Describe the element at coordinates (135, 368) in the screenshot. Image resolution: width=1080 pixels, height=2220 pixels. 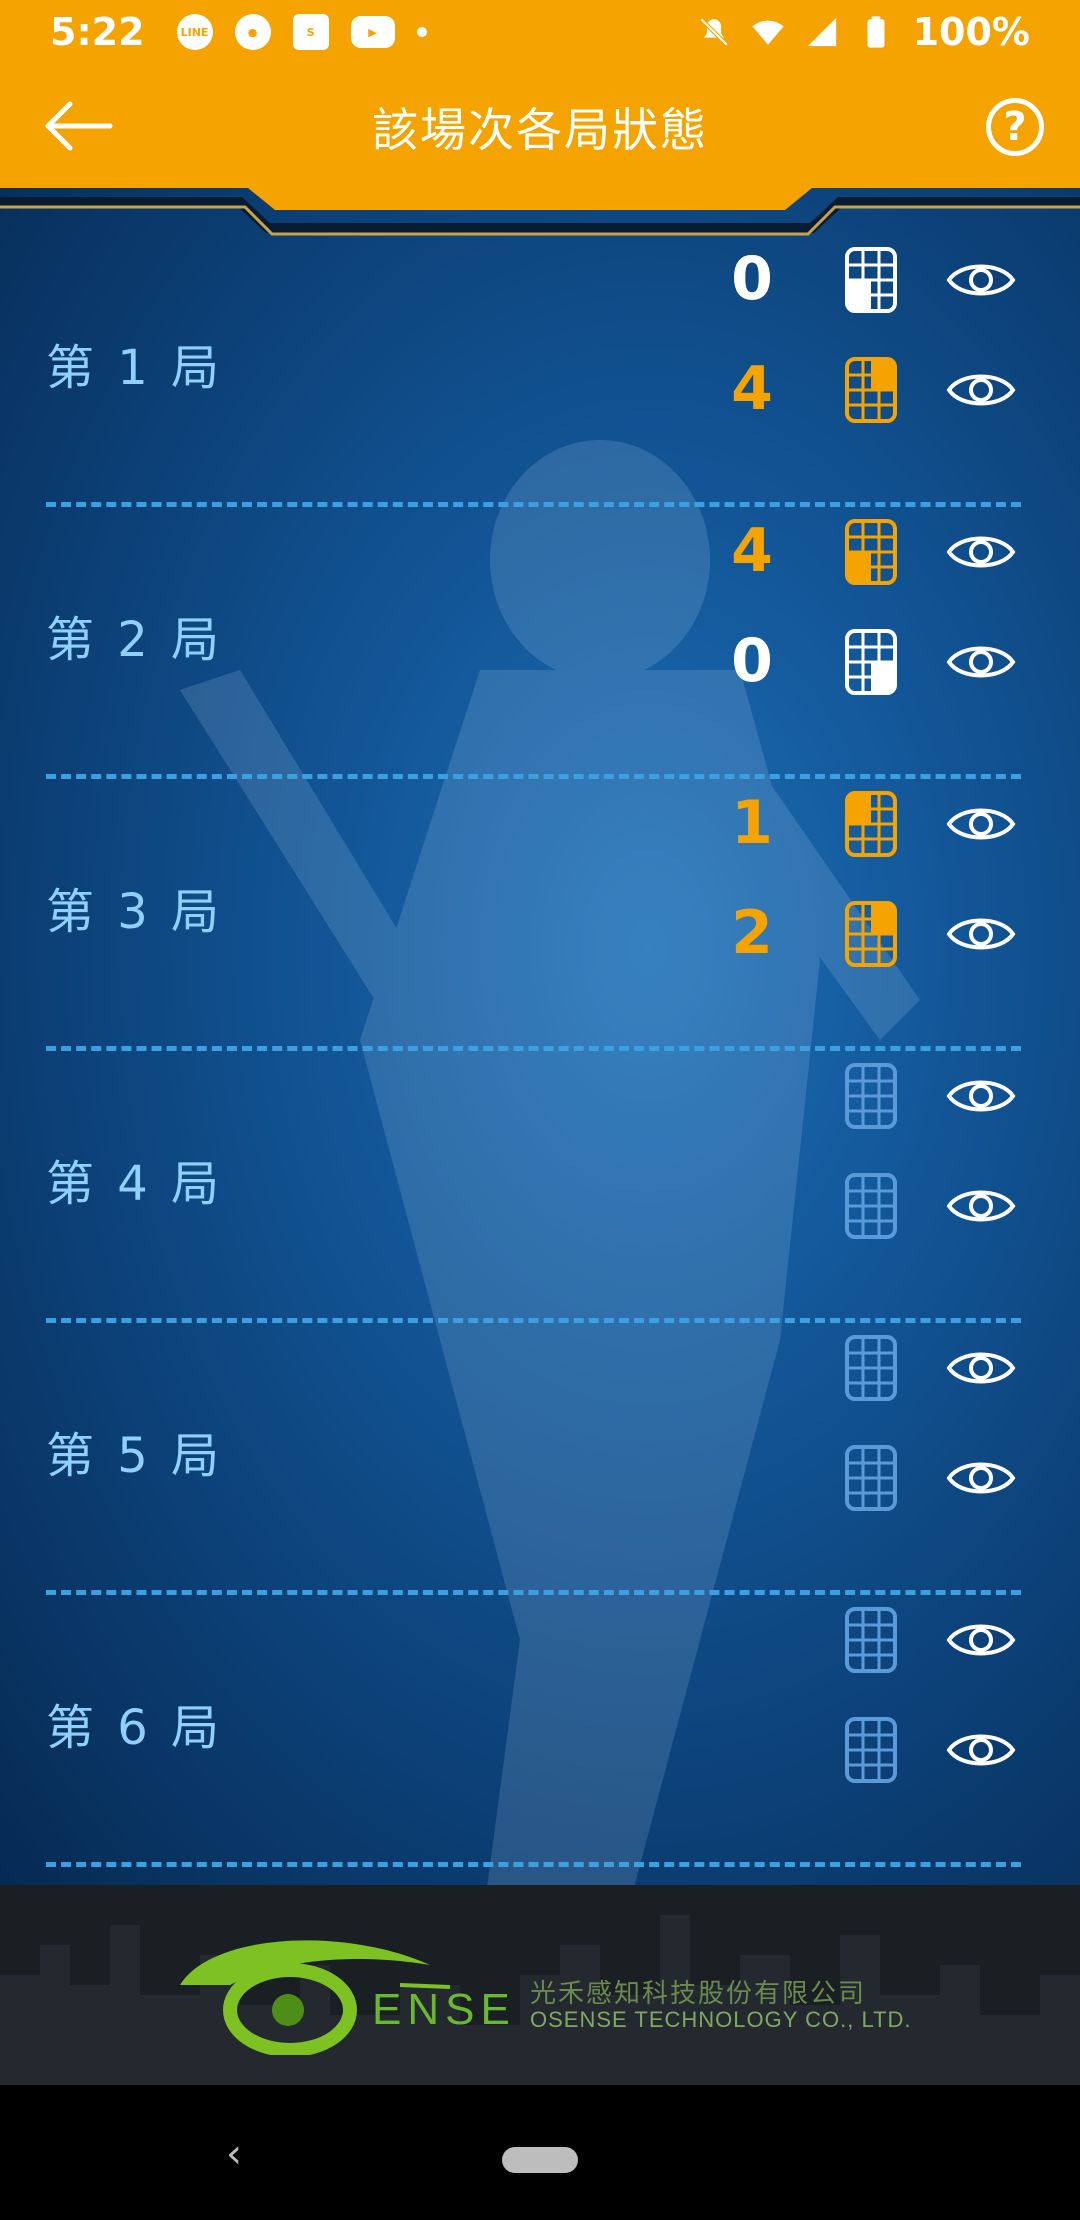
I see `inning-label: 第 1 局` at that location.